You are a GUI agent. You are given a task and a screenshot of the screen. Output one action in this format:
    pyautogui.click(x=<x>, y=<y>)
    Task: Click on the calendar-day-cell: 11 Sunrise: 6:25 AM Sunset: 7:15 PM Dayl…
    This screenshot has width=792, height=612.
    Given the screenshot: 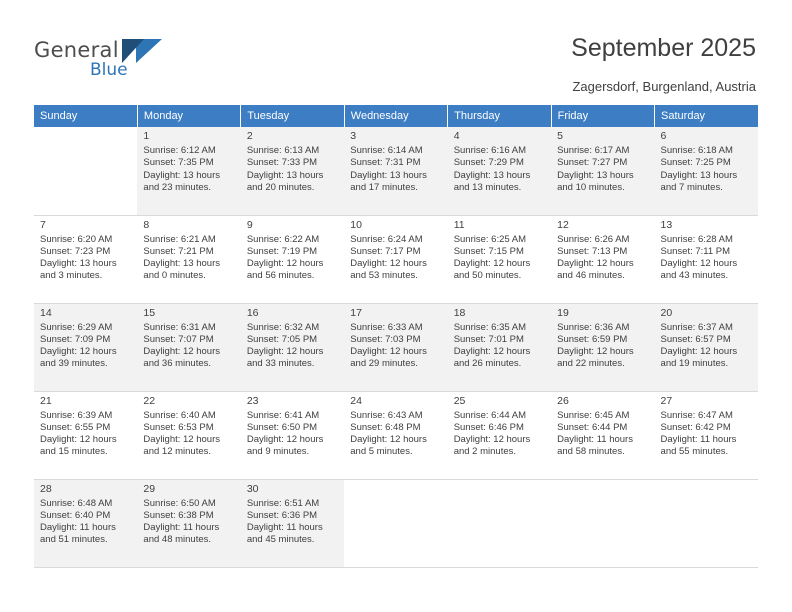 What is the action you would take?
    pyautogui.click(x=499, y=259)
    